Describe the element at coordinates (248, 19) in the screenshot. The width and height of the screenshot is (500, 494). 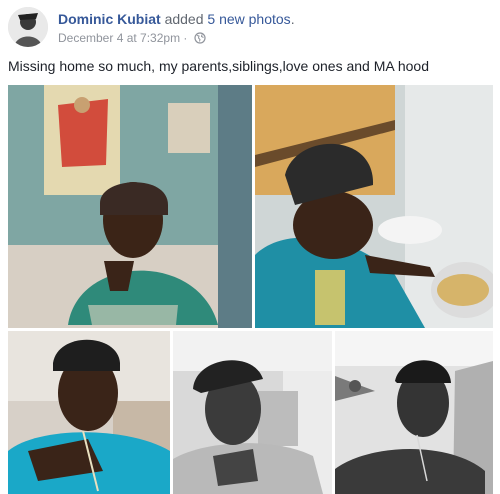
I see `photo-count-link: 5 new photos` at that location.